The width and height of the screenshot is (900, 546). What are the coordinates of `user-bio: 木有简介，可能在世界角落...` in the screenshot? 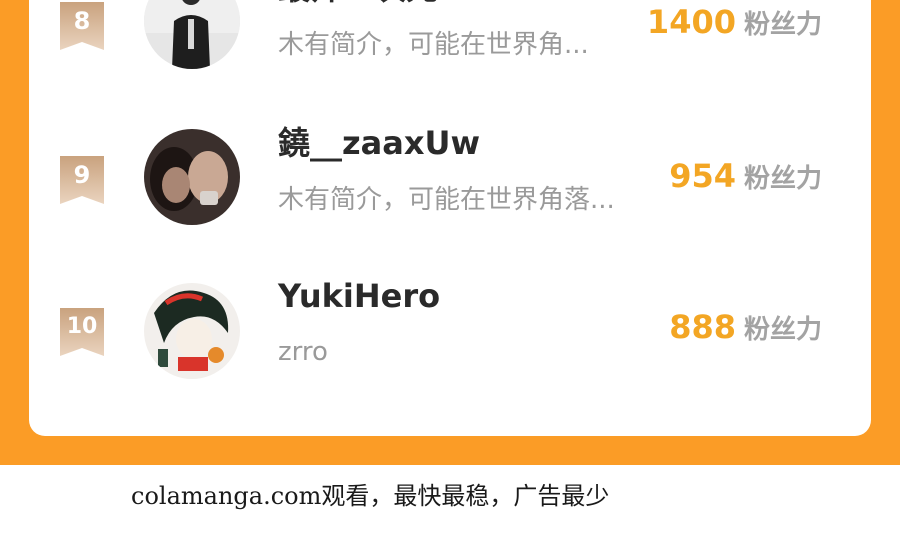 It's located at (446, 200).